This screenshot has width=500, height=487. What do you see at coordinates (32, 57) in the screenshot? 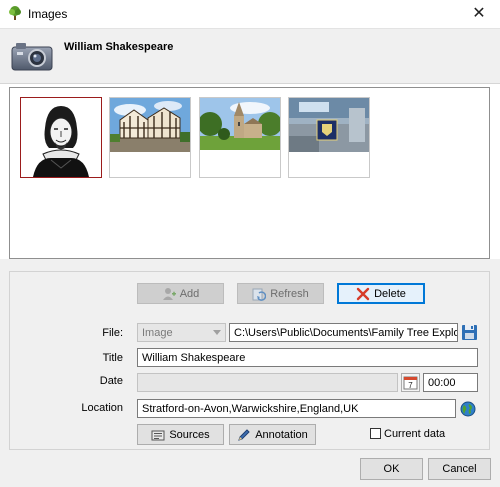
I see `camera-icon` at bounding box center [32, 57].